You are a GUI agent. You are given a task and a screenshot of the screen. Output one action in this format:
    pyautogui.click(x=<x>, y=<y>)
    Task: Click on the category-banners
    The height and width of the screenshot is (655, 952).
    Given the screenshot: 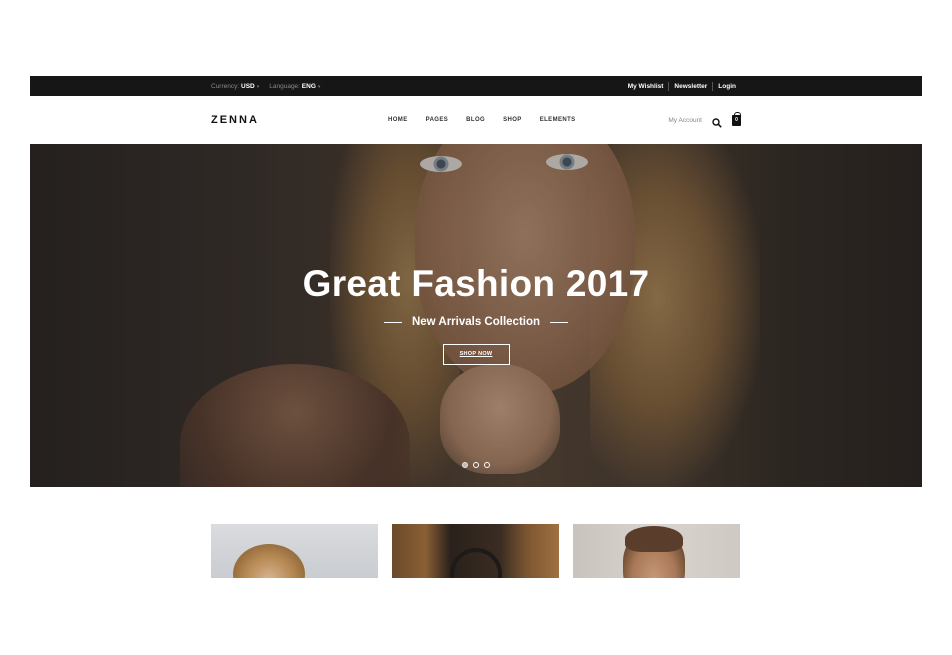 What is the action you would take?
    pyautogui.click(x=475, y=551)
    